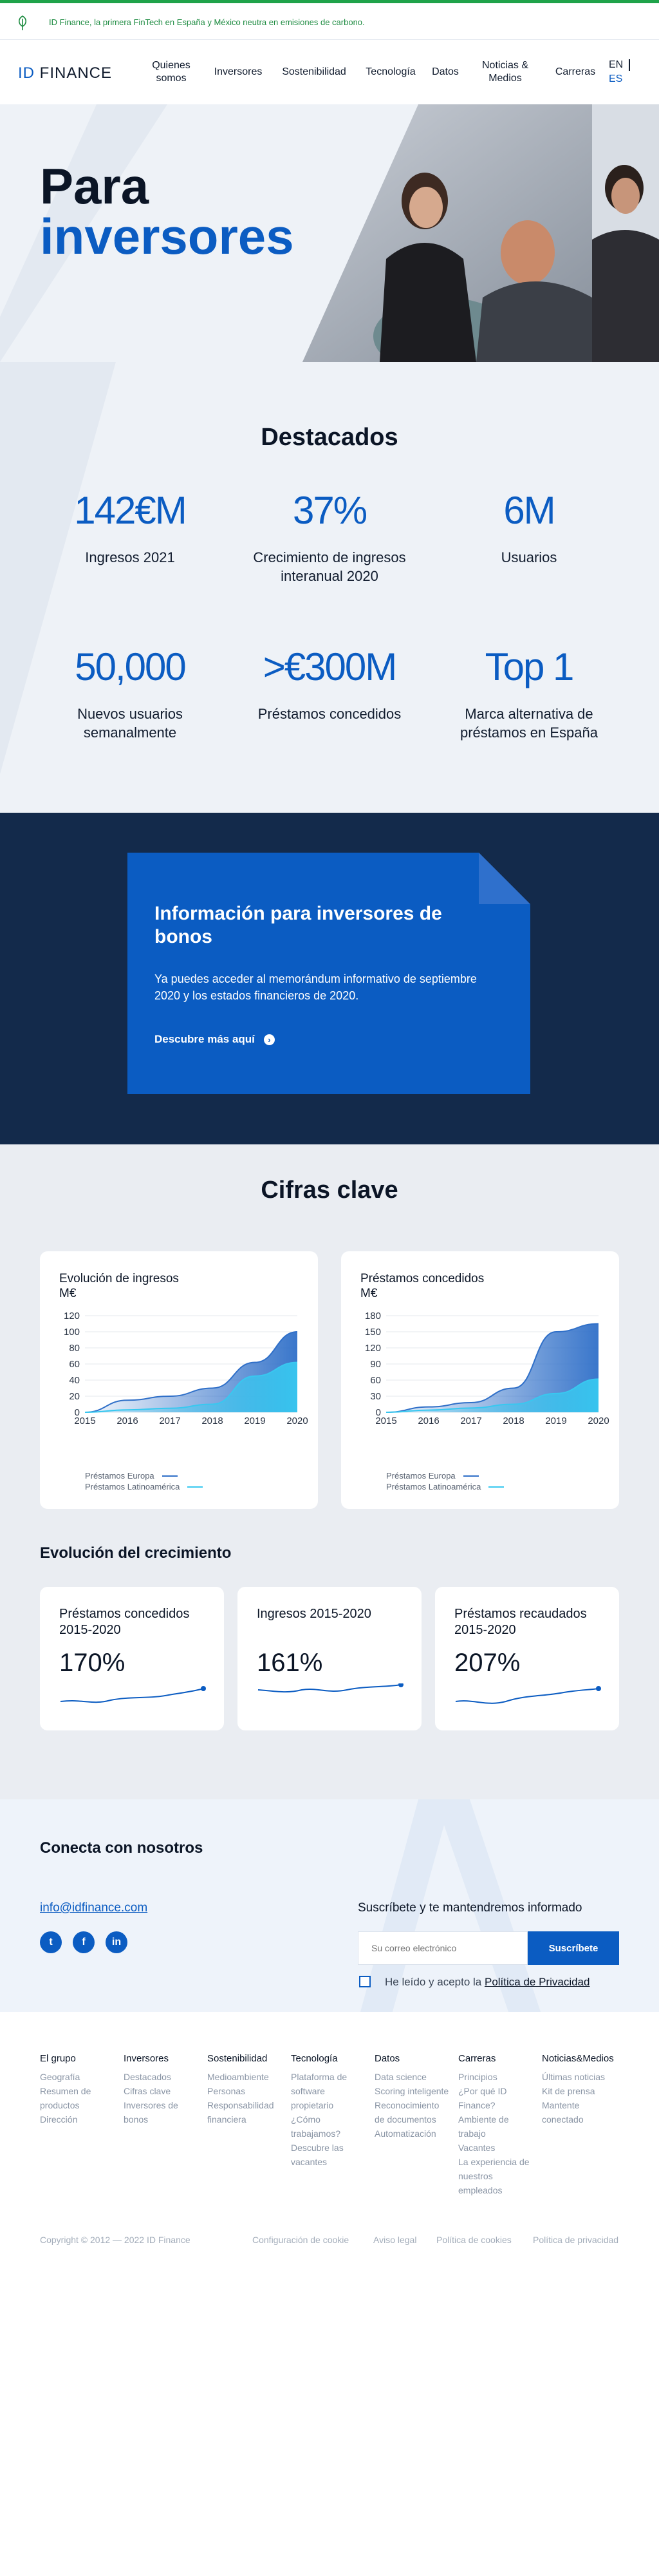 This screenshot has height=2576, width=659. What do you see at coordinates (573, 1948) in the screenshot?
I see `subscribe-button: Suscríbete` at bounding box center [573, 1948].